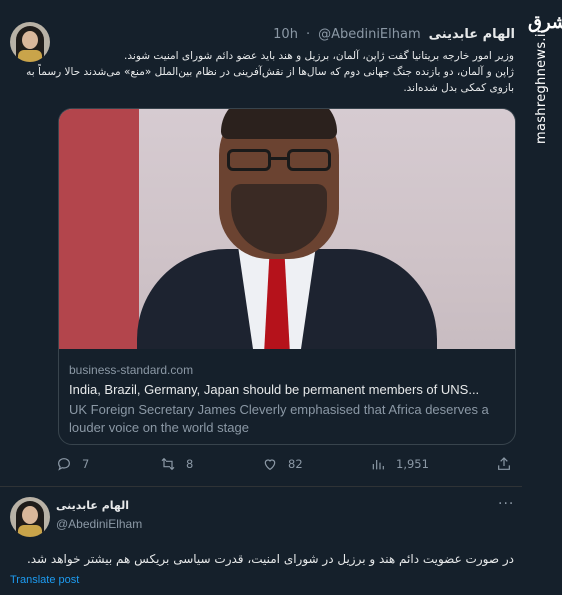 The height and width of the screenshot is (595, 562). Describe the element at coordinates (72, 464) in the screenshot. I see `reply-button: 7` at that location.